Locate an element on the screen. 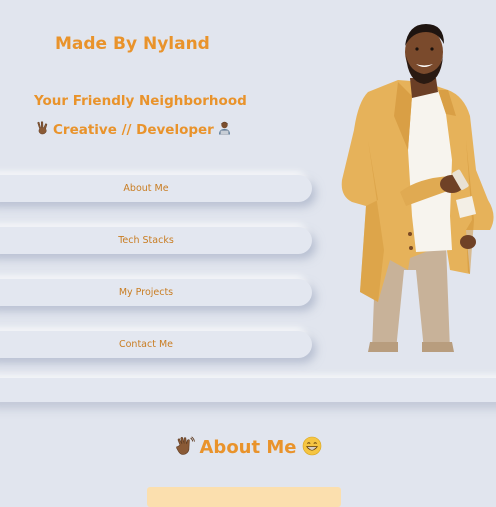 This screenshot has height=507, width=496. role-text: Creative // Developer is located at coordinates (133, 129).